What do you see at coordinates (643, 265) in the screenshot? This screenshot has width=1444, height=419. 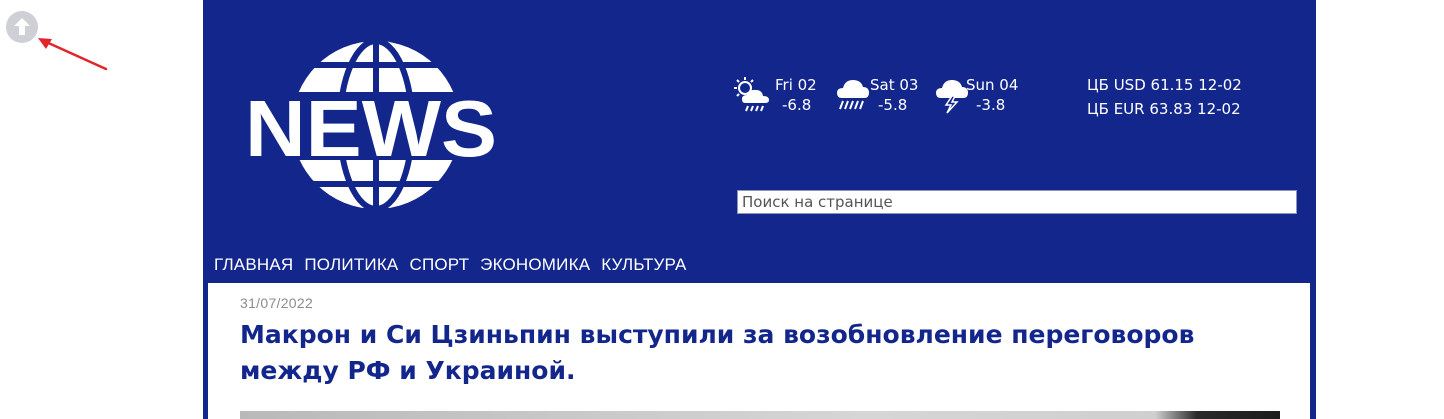 I see `nav-item-culture: КУЛЬТУРА` at bounding box center [643, 265].